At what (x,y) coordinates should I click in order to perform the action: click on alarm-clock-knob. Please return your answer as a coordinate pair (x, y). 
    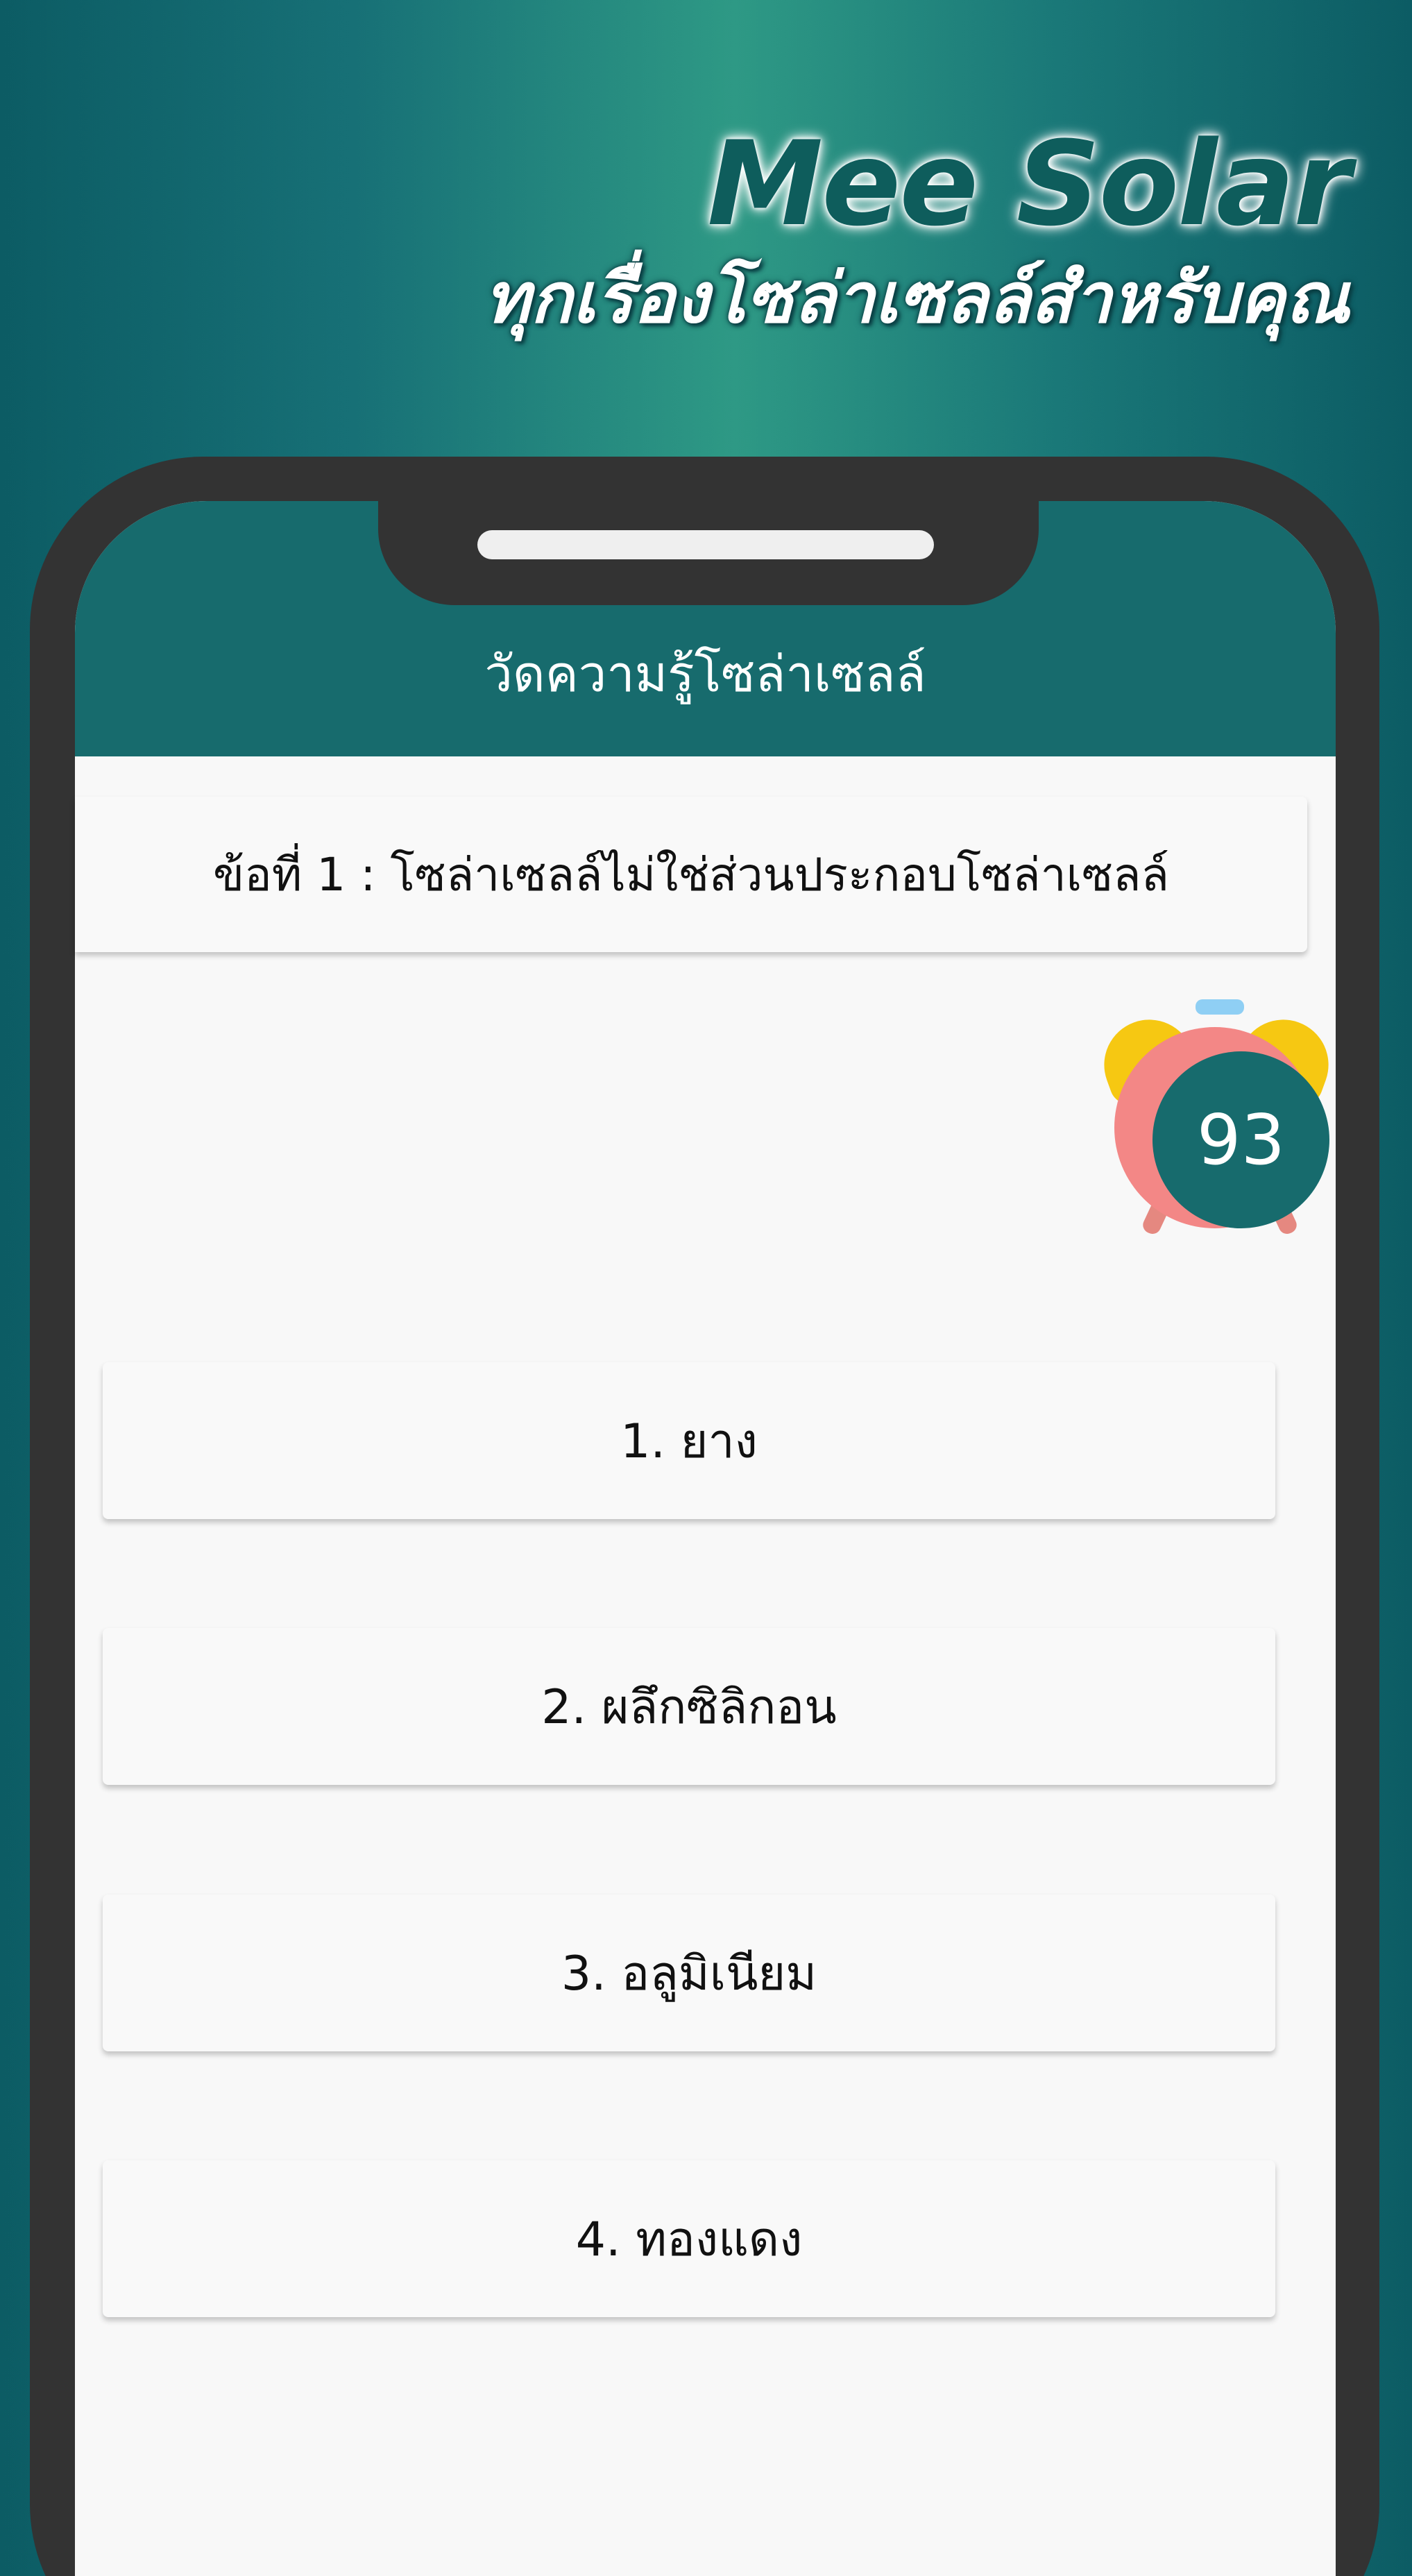
    Looking at the image, I should click on (1220, 1007).